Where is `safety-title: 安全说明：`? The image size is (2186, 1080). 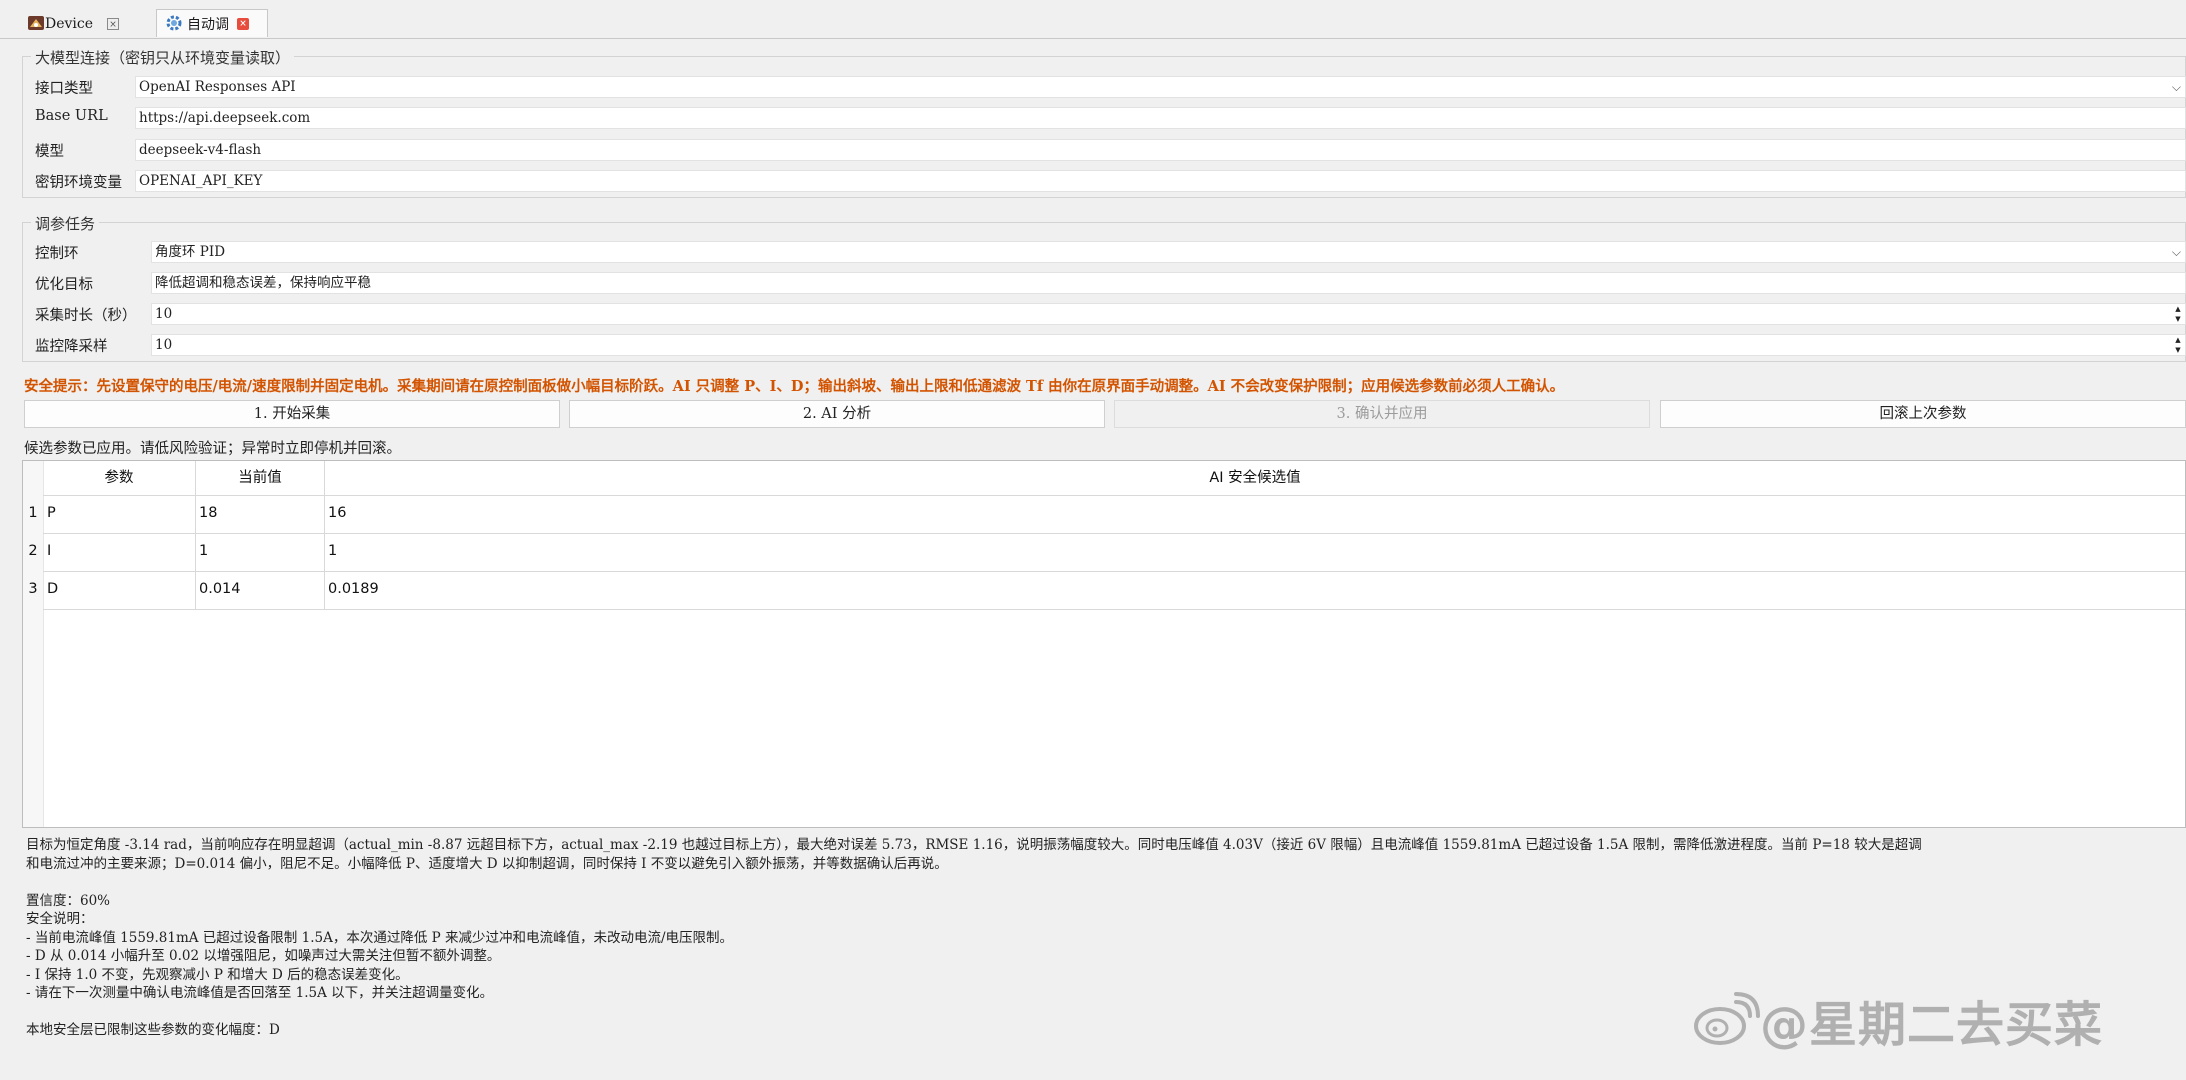 safety-title: 安全说明： is located at coordinates (60, 919).